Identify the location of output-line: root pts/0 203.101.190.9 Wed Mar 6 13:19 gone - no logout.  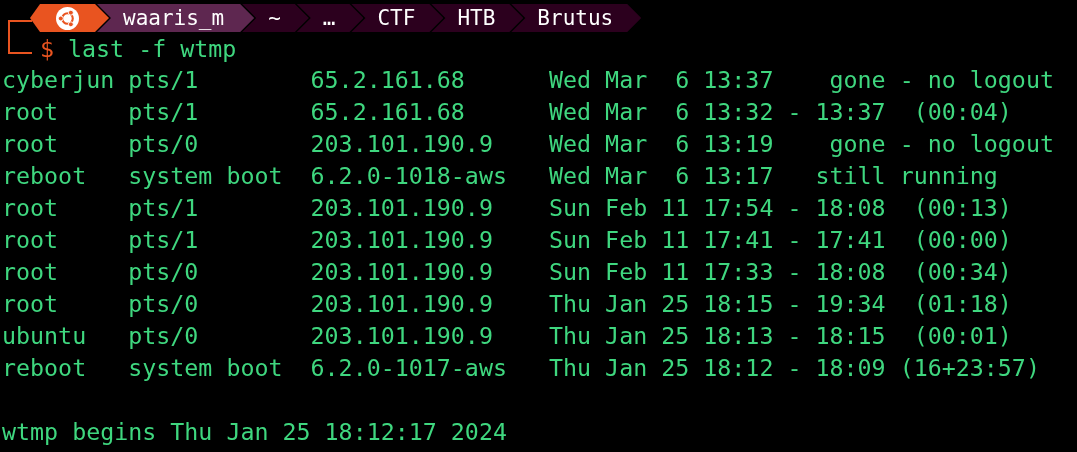
(528, 144).